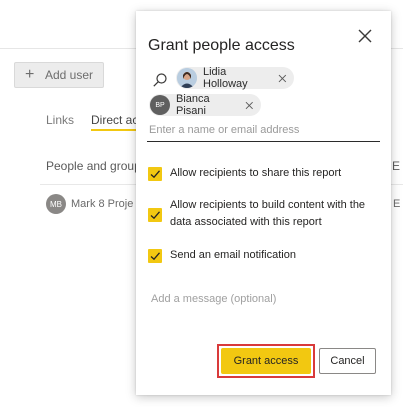 The height and width of the screenshot is (407, 403). I want to click on recipient-search-input, so click(263, 130).